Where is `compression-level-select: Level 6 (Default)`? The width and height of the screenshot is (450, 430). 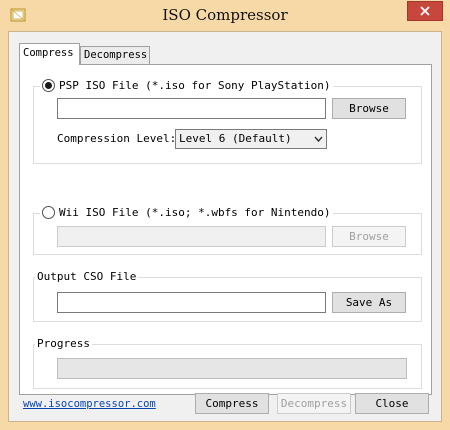 compression-level-select: Level 6 (Default) is located at coordinates (251, 139).